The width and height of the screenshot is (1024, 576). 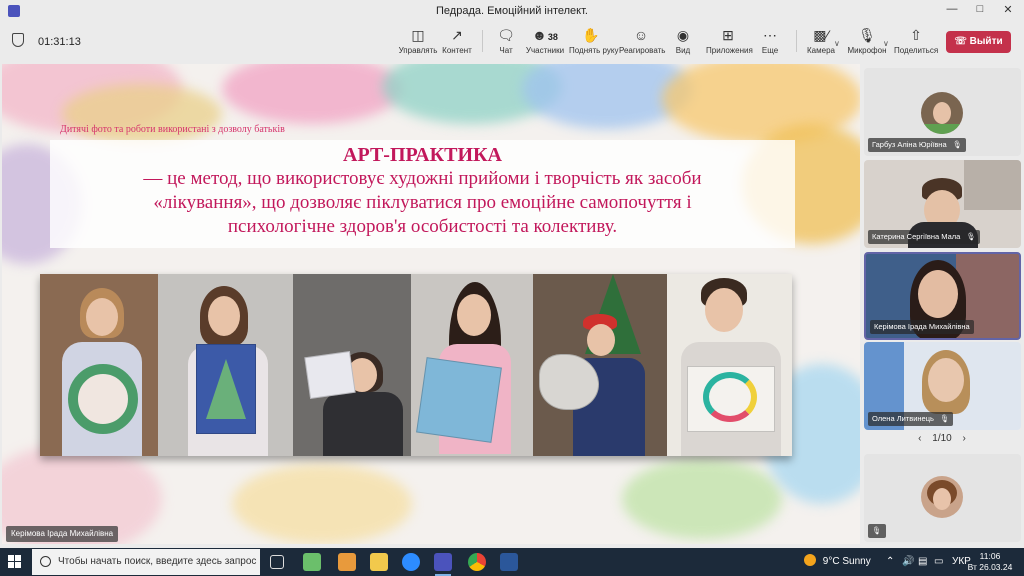 What do you see at coordinates (729, 365) in the screenshot?
I see `photo-child-chameleon` at bounding box center [729, 365].